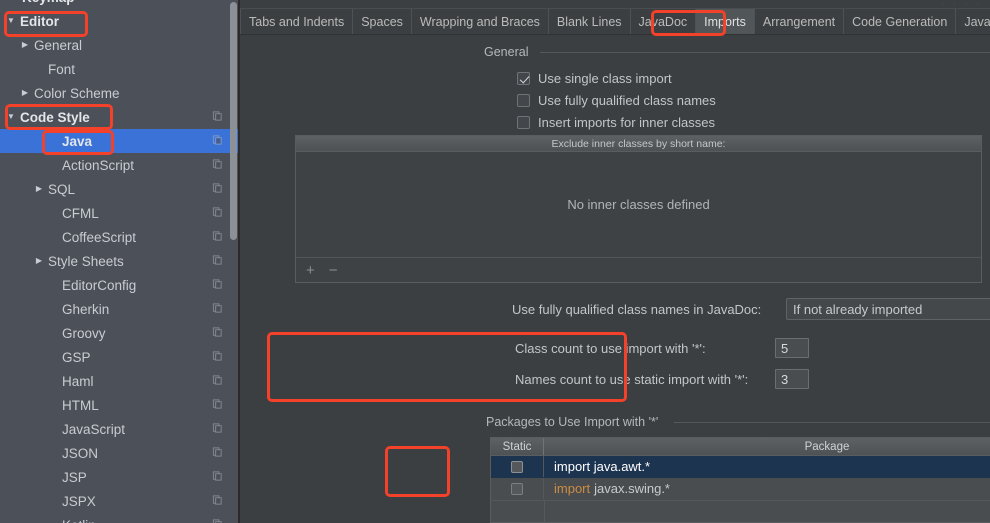  I want to click on column-header-package: Package, so click(767, 446).